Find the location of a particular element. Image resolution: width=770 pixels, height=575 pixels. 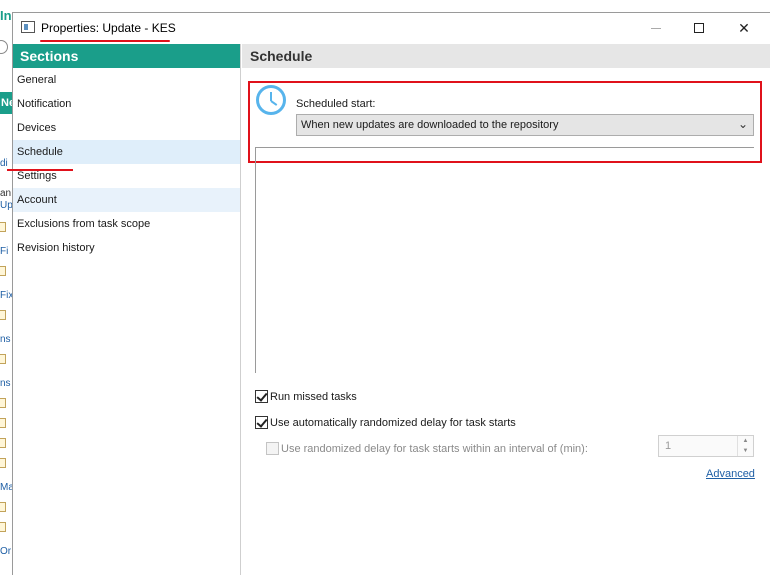

stepper-up-icon: ▲ is located at coordinates (745, 441).